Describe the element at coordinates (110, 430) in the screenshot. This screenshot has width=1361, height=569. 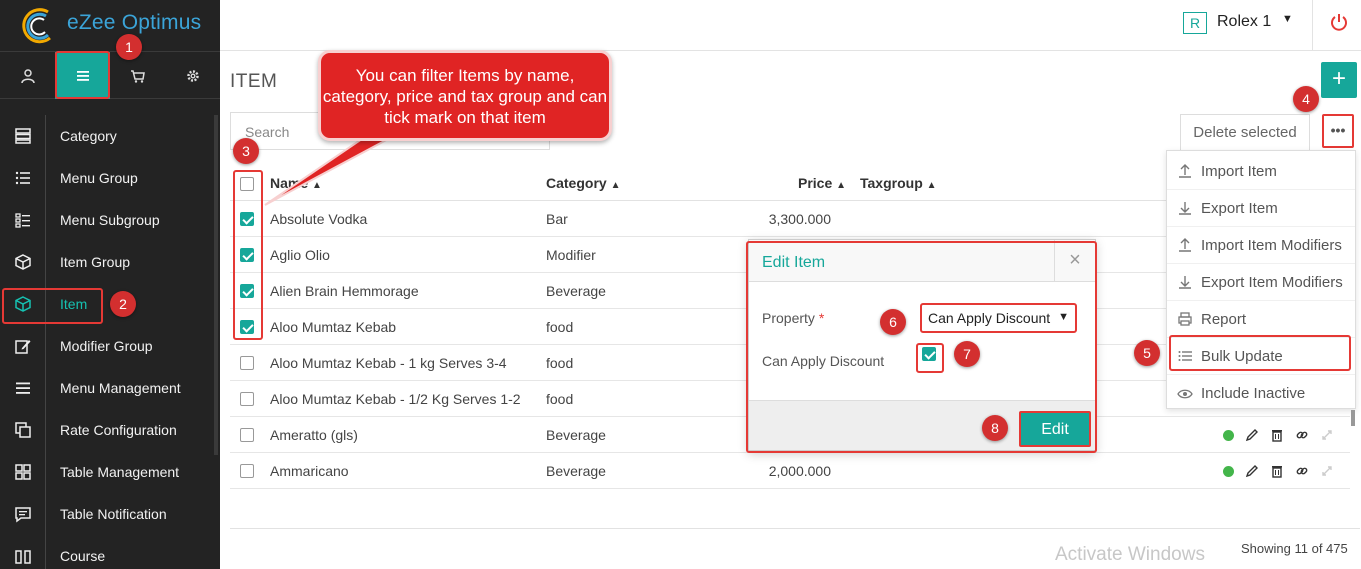
I see `sidebar-item-rate-configuration: Rate Configuration` at that location.